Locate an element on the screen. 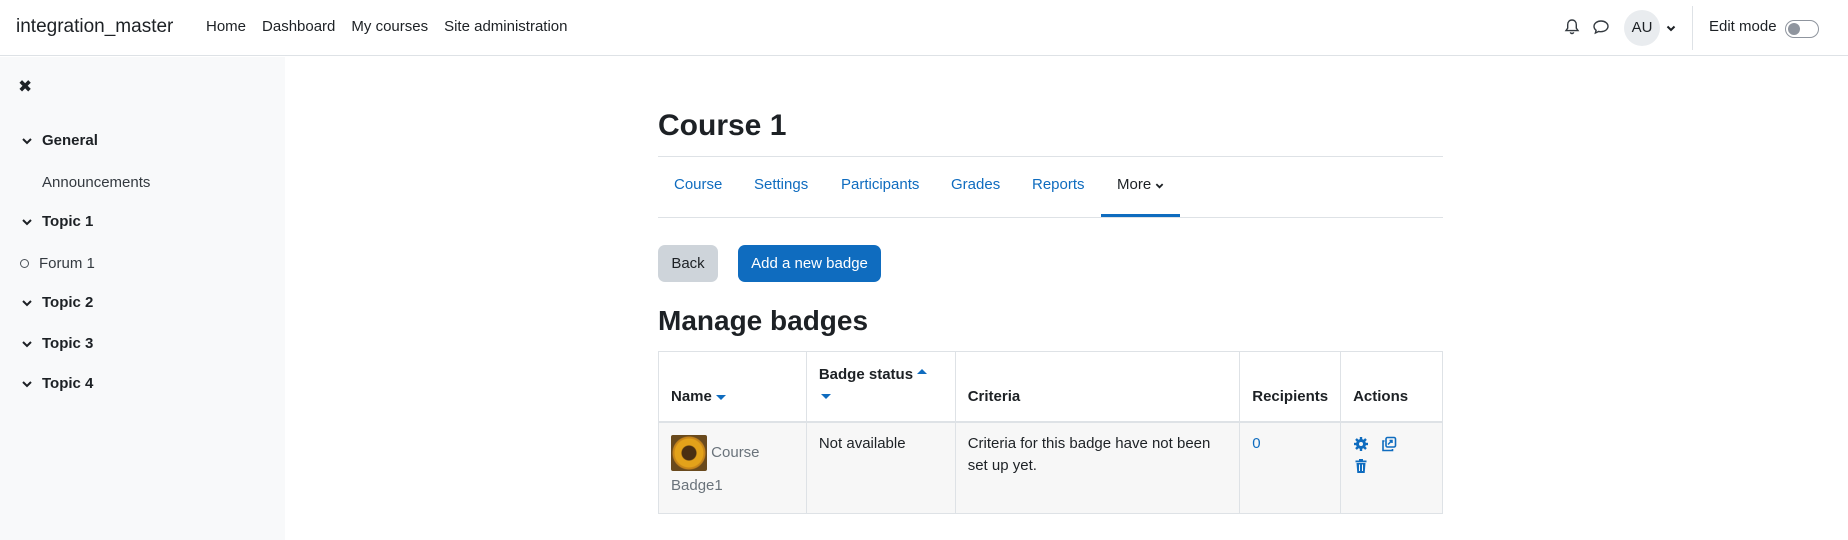 This screenshot has height=540, width=1848. trash-icon is located at coordinates (1361, 466).